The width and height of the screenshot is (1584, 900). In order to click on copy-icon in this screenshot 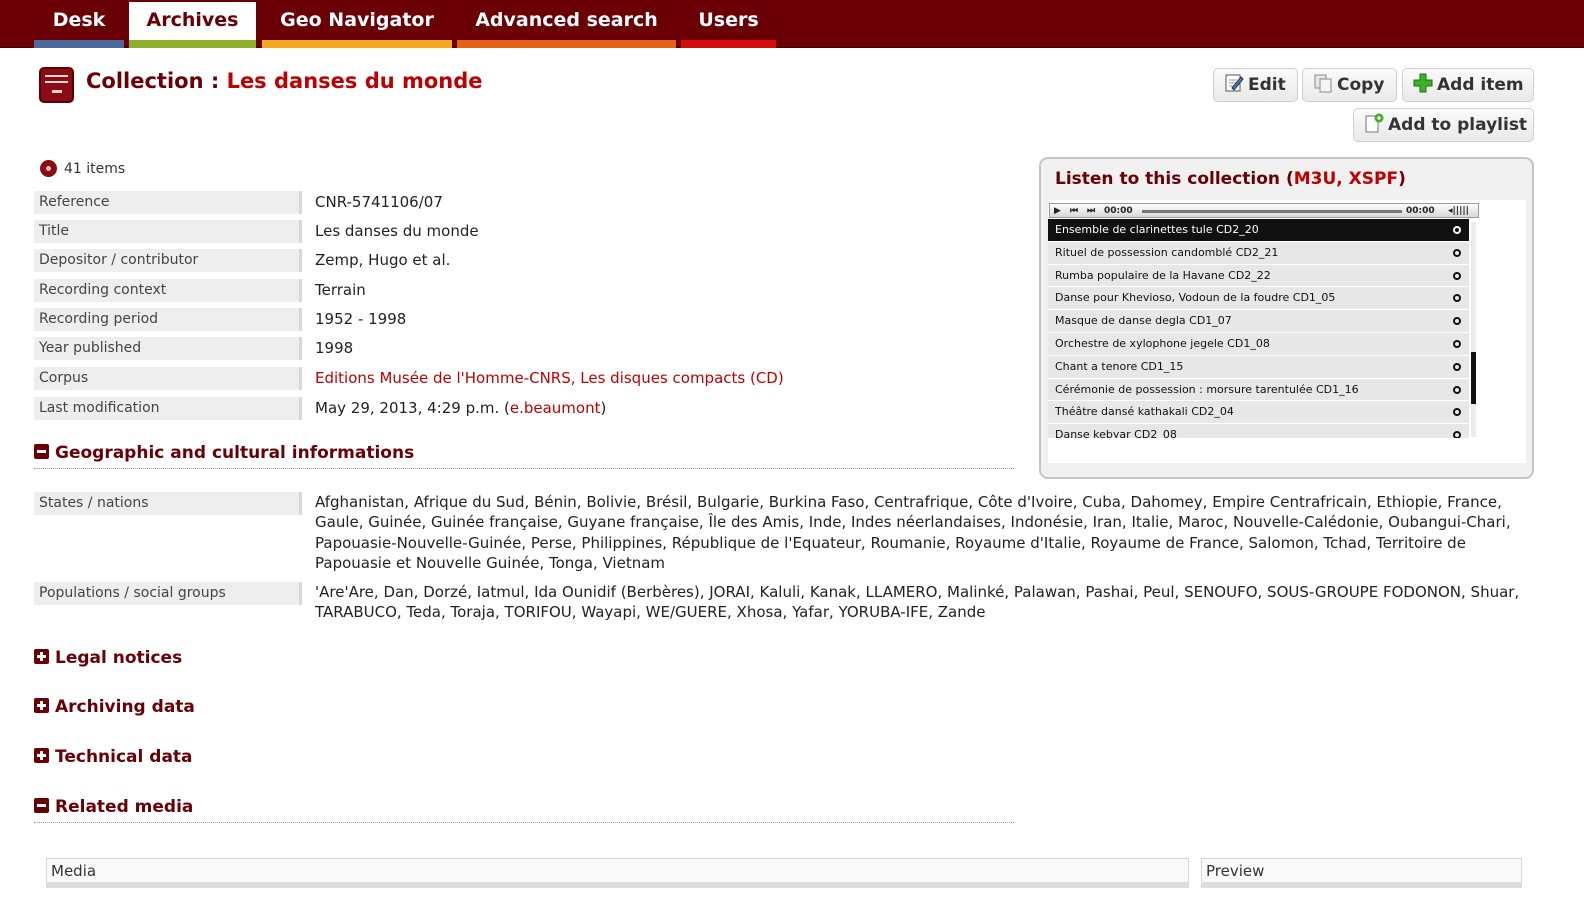, I will do `click(1323, 82)`.